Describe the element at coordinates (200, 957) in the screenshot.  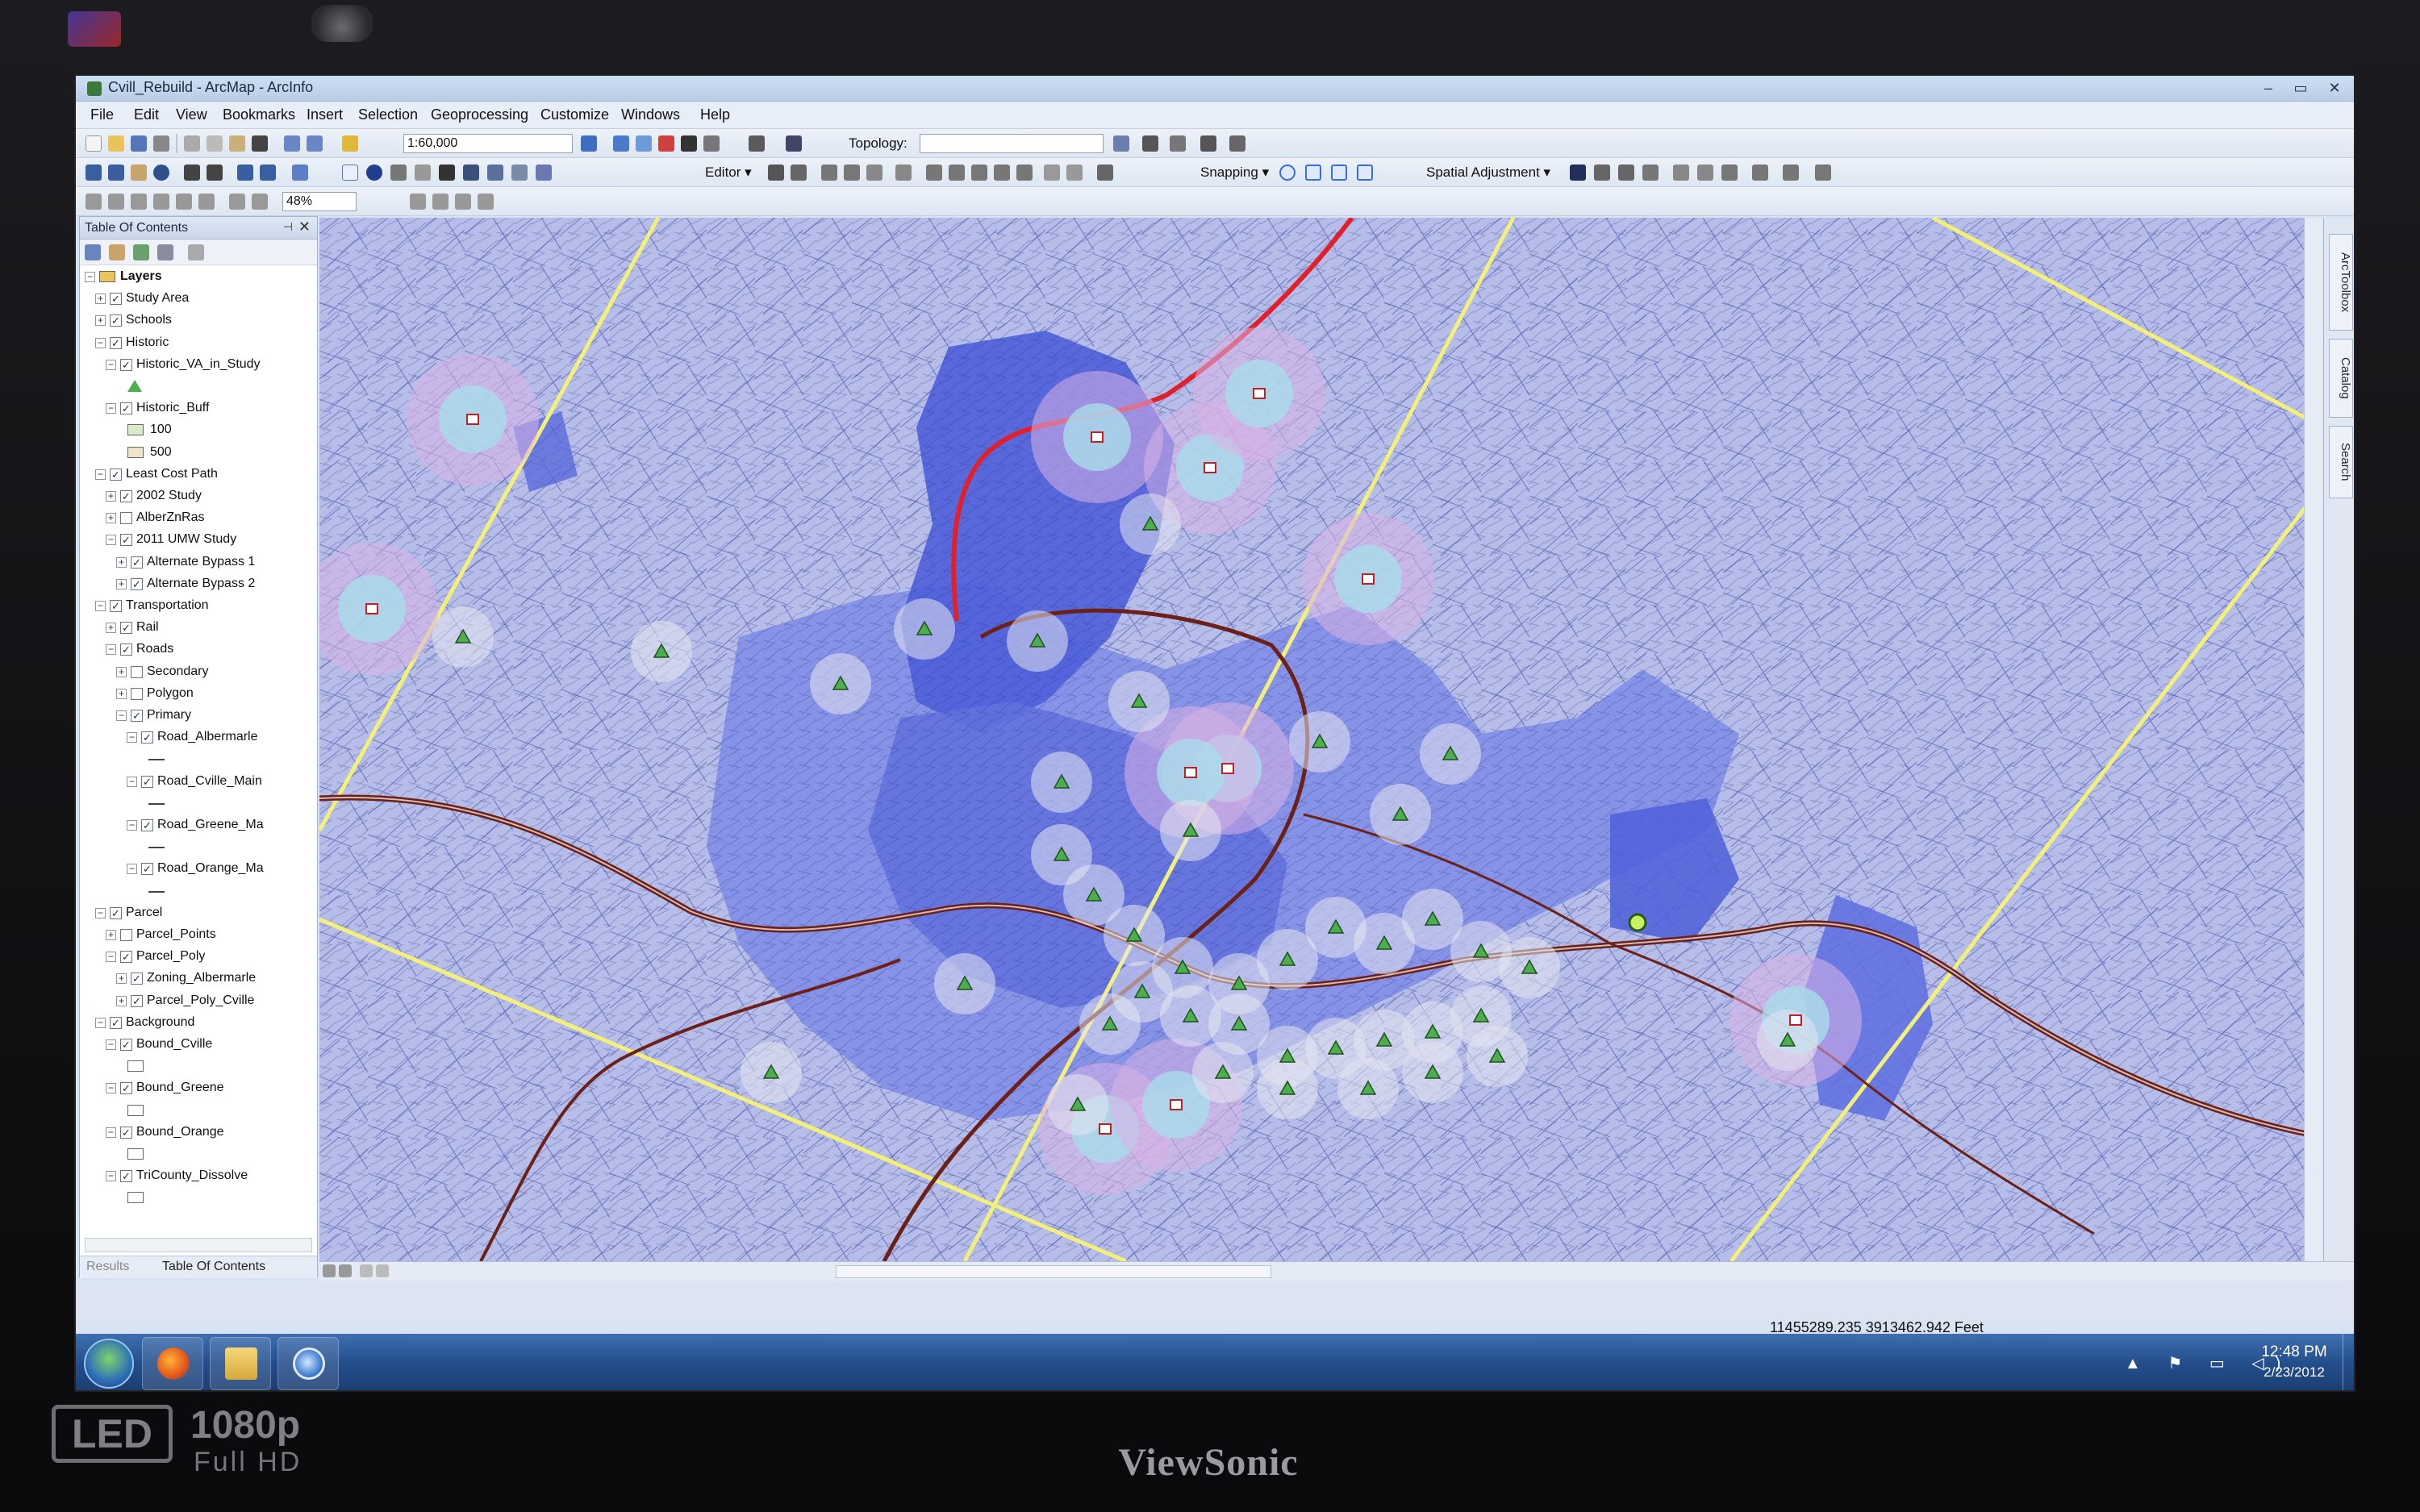
I see `layer-row: − ✓ Parcel_Poly` at that location.